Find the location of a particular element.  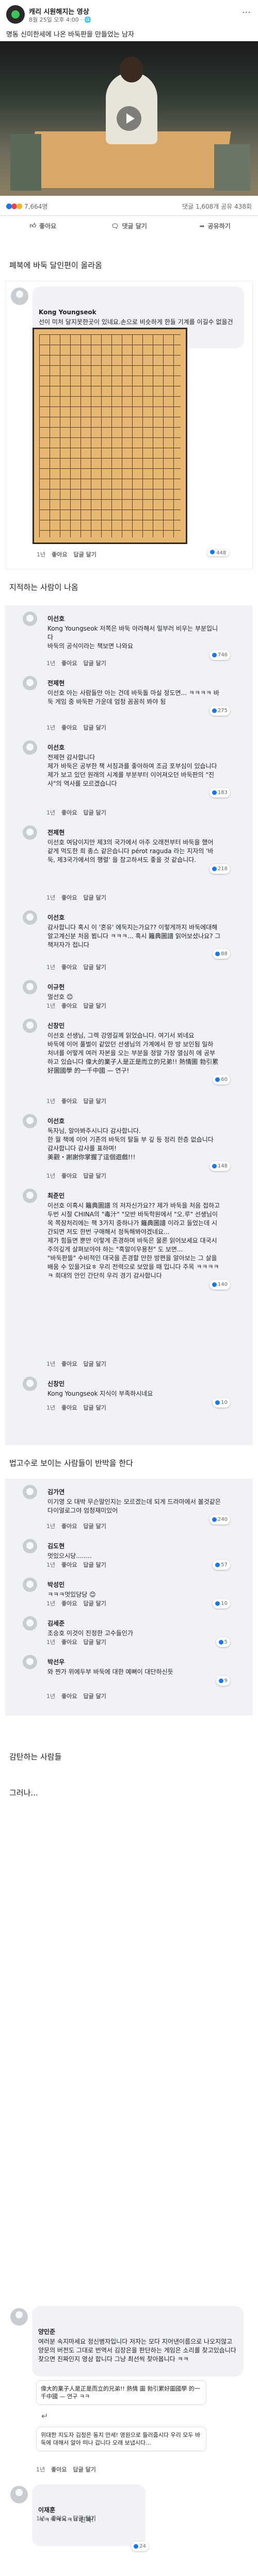

commenter-name: 김가연 is located at coordinates (134, 1492).